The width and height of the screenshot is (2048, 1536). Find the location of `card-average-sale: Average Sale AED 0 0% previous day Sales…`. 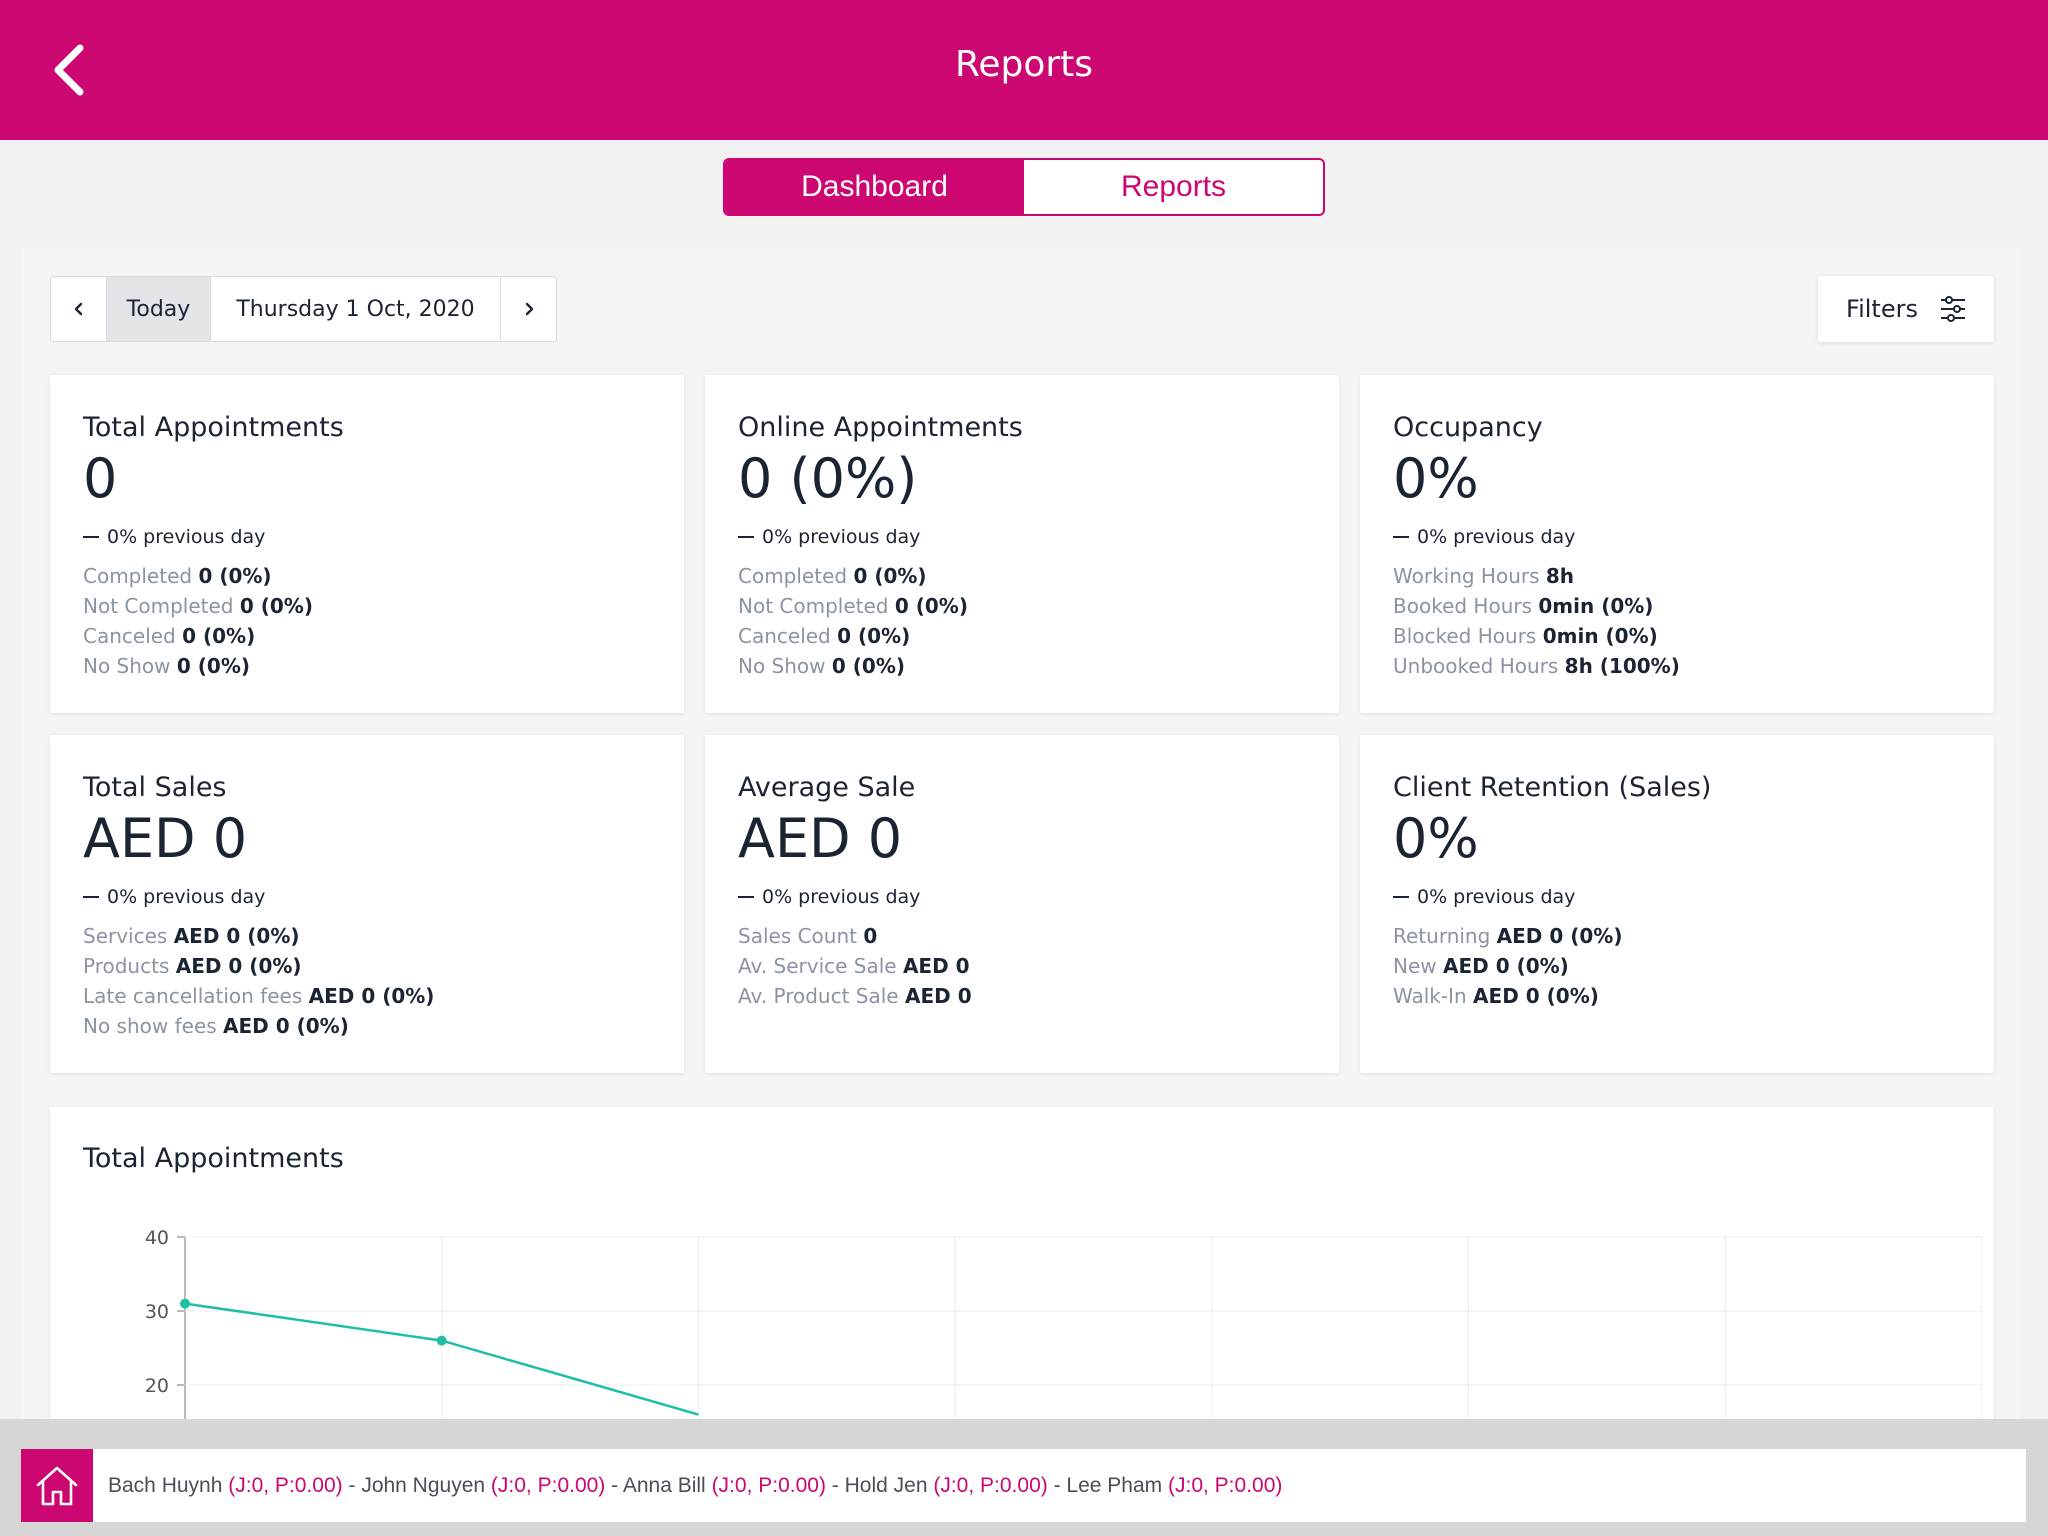

card-average-sale: Average Sale AED 0 0% previous day Sales… is located at coordinates (1022, 904).